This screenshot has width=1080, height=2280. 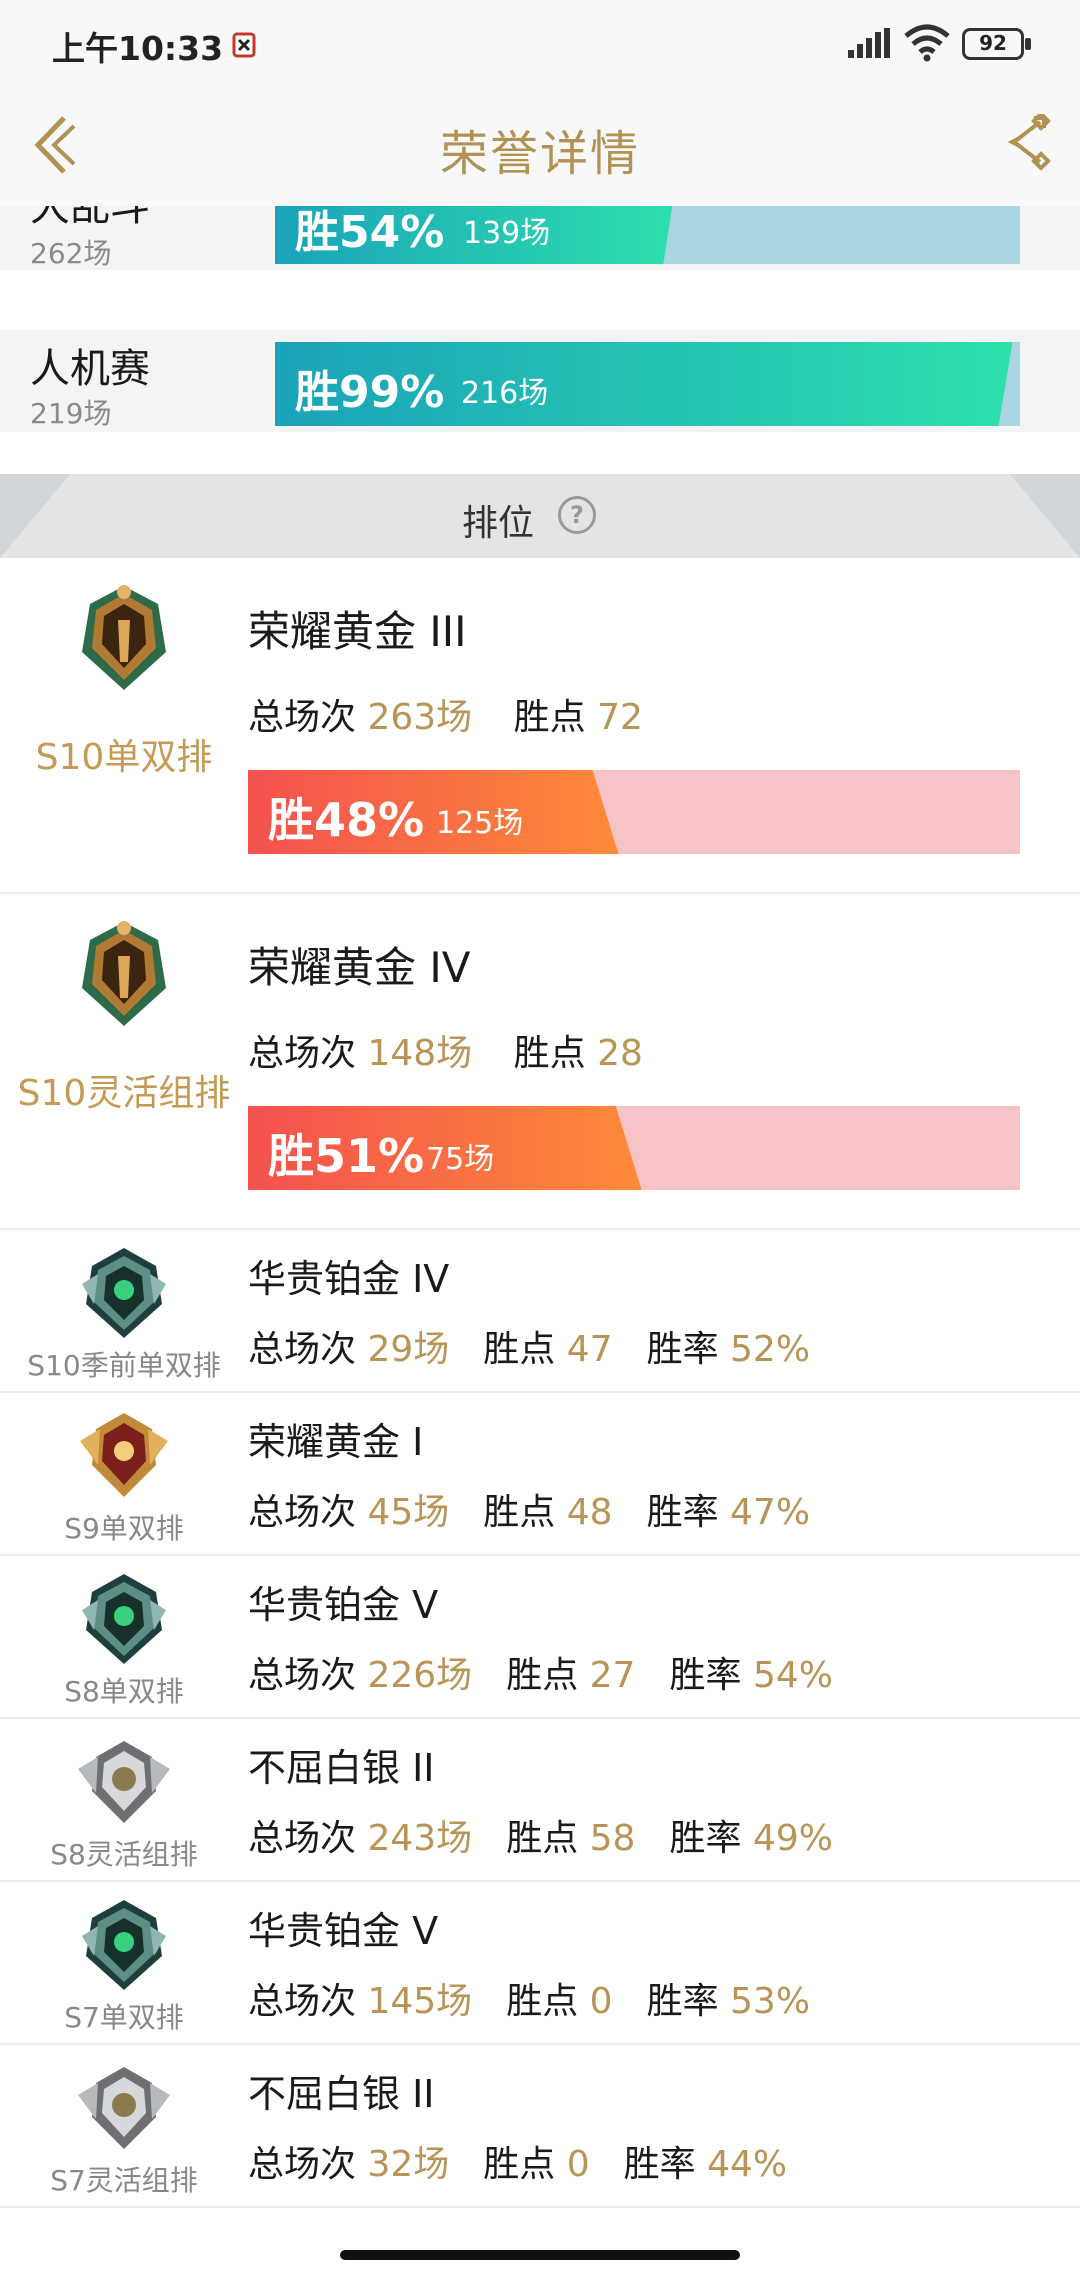 I want to click on rank-history-row: S7单双排 华贵铂金 V 总场次 145场 胜点 0 胜率 53%, so click(x=540, y=1963).